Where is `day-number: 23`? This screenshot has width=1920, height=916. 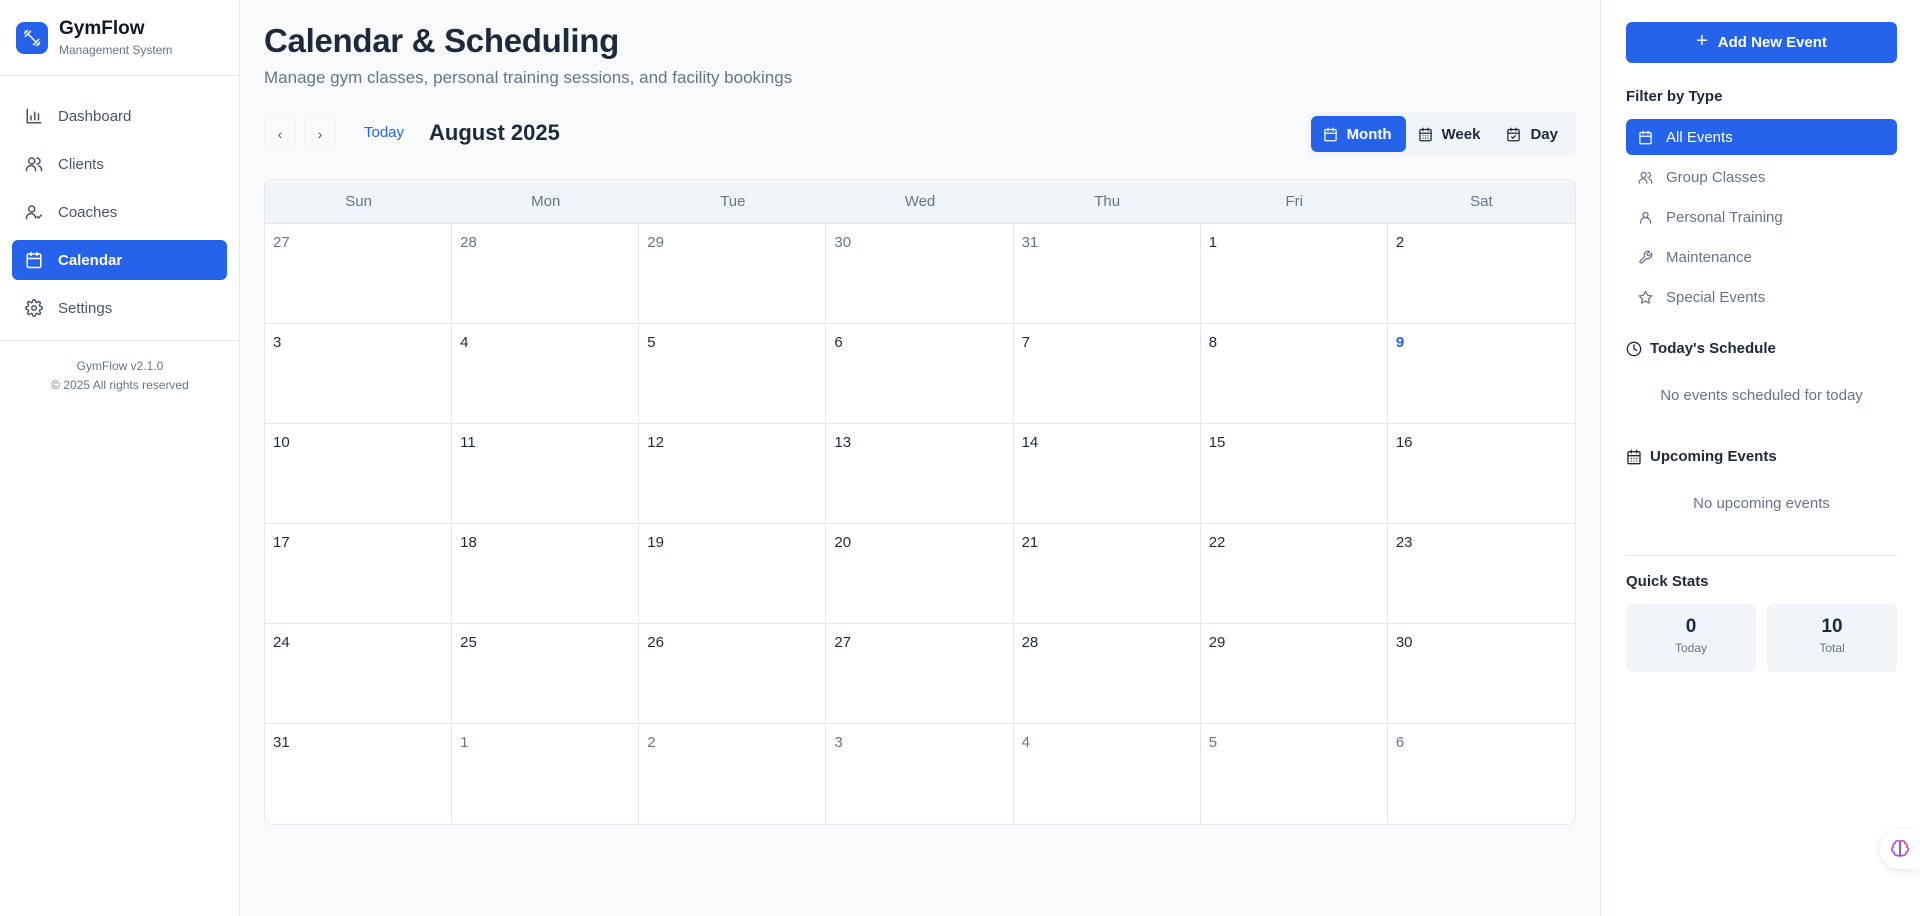
day-number: 23 is located at coordinates (1404, 542).